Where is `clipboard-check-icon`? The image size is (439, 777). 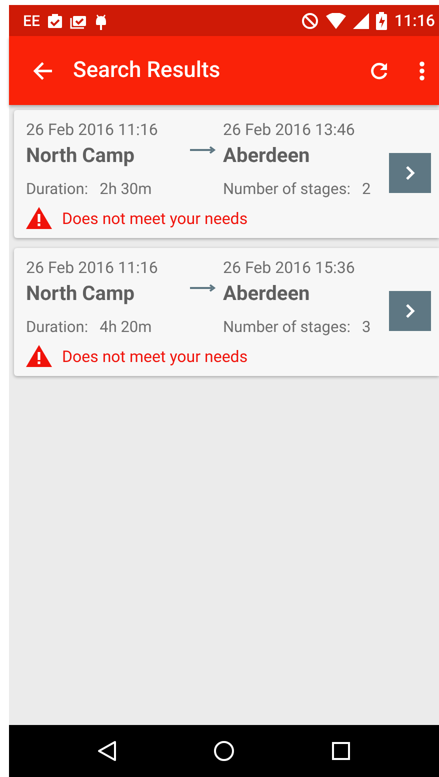
clipboard-check-icon is located at coordinates (54, 20).